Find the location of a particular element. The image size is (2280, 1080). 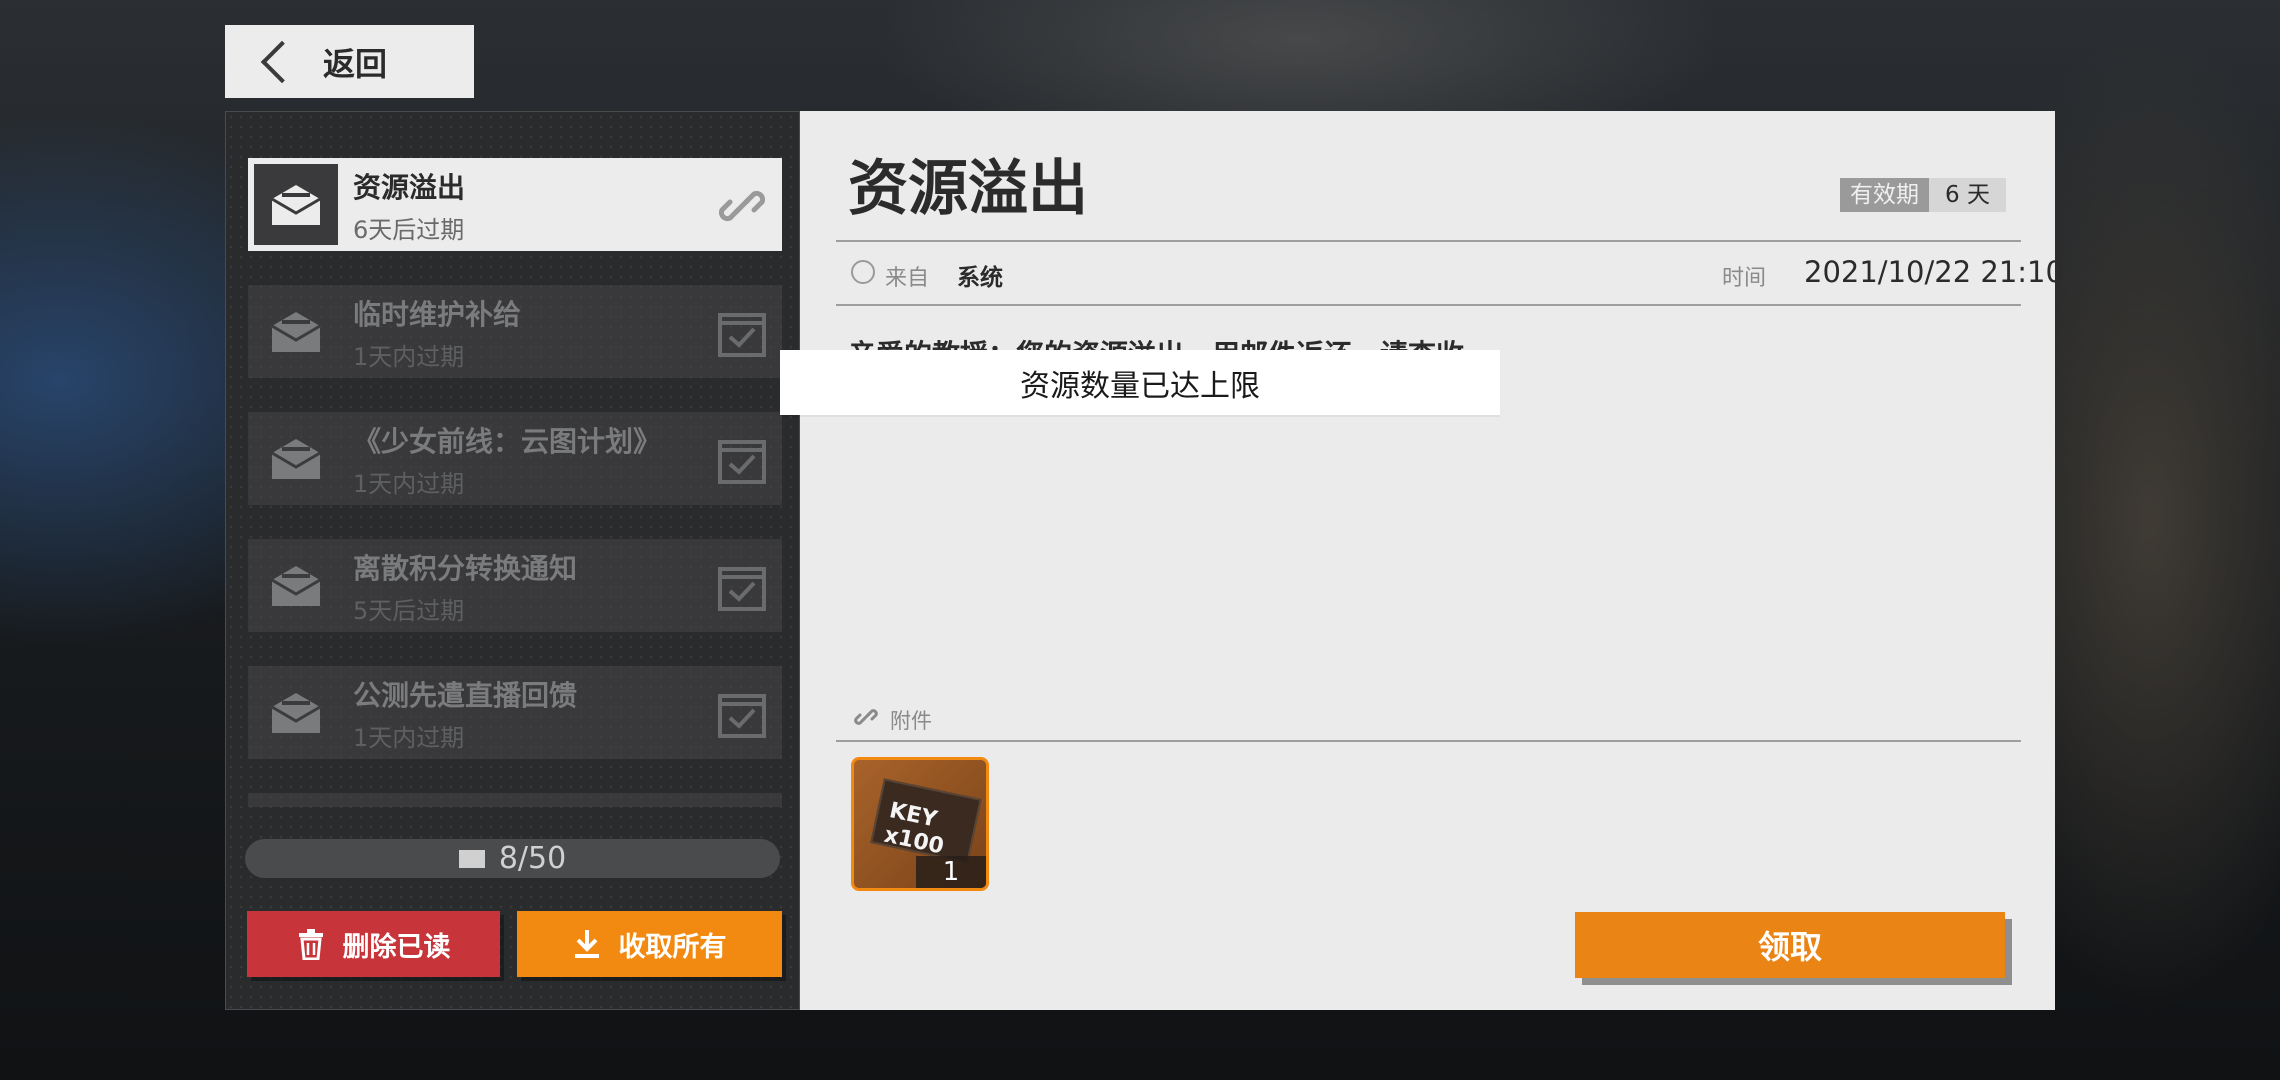

active-item-pointer is located at coordinates (564, 202).